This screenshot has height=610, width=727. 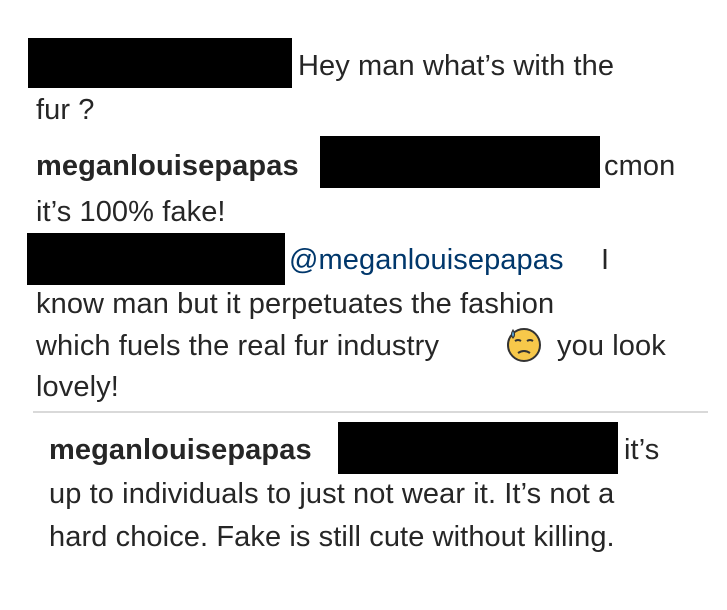 I want to click on comment-text: fur ?, so click(x=65, y=110).